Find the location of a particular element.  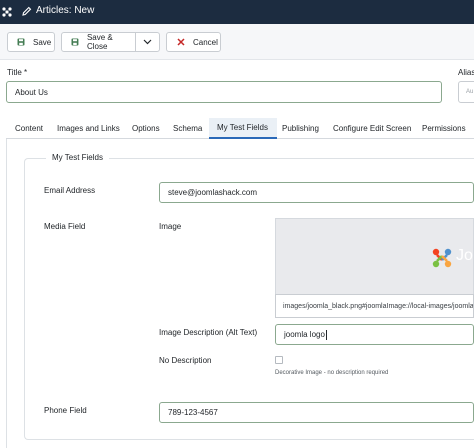

alias-label: Alias is located at coordinates (466, 72).